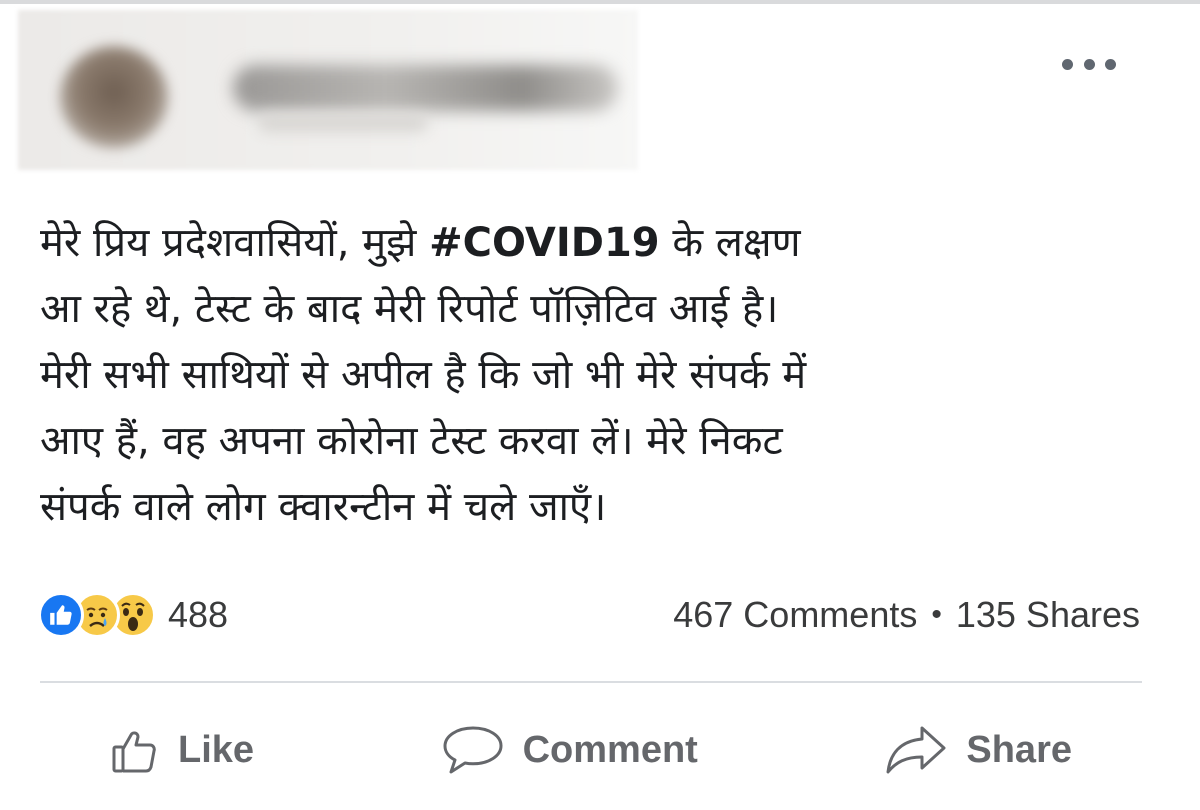 The image size is (1200, 810). Describe the element at coordinates (343, 123) in the screenshot. I see `post-meta-blurred` at that location.